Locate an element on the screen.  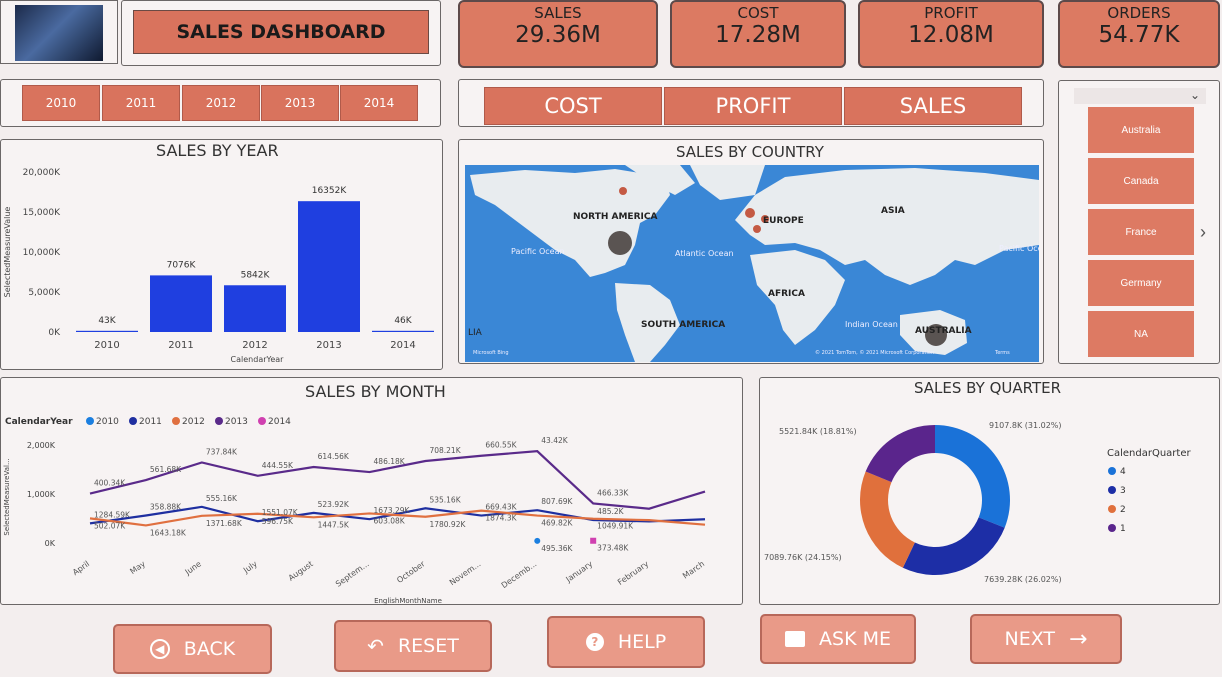
data-label: 466.33K is located at coordinates (613, 492).